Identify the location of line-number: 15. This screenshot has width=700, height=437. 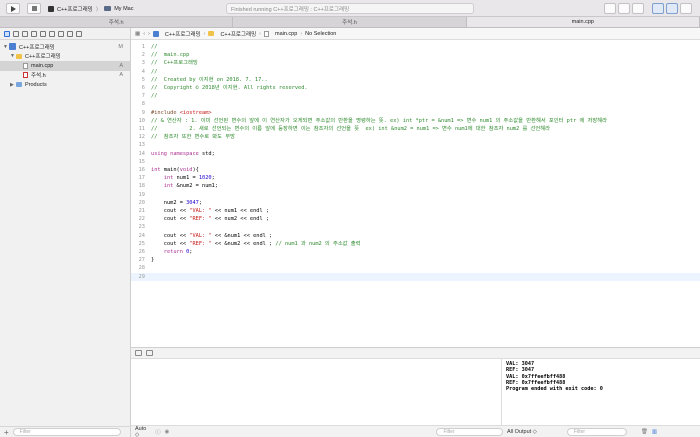
(141, 161).